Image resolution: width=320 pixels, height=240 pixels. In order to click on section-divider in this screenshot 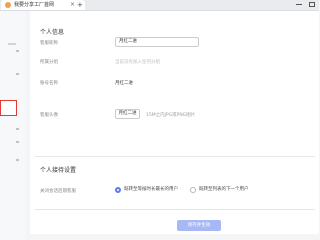, I will do `click(175, 156)`.